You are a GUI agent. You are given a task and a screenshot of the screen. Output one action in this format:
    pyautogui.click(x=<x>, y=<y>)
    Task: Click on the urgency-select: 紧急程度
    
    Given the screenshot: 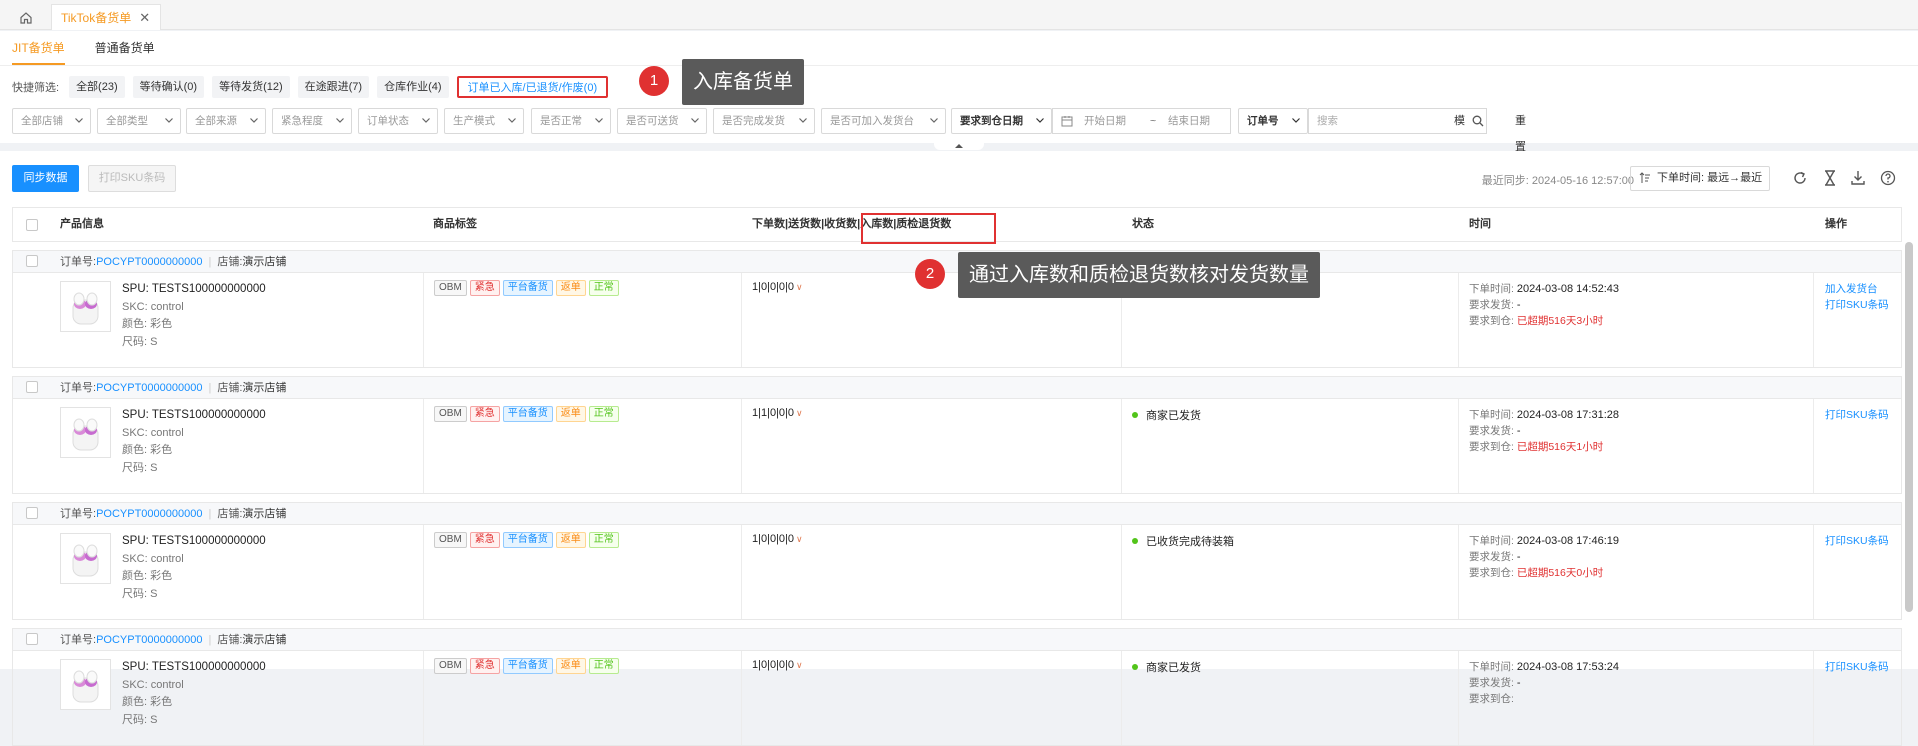 What is the action you would take?
    pyautogui.click(x=312, y=121)
    